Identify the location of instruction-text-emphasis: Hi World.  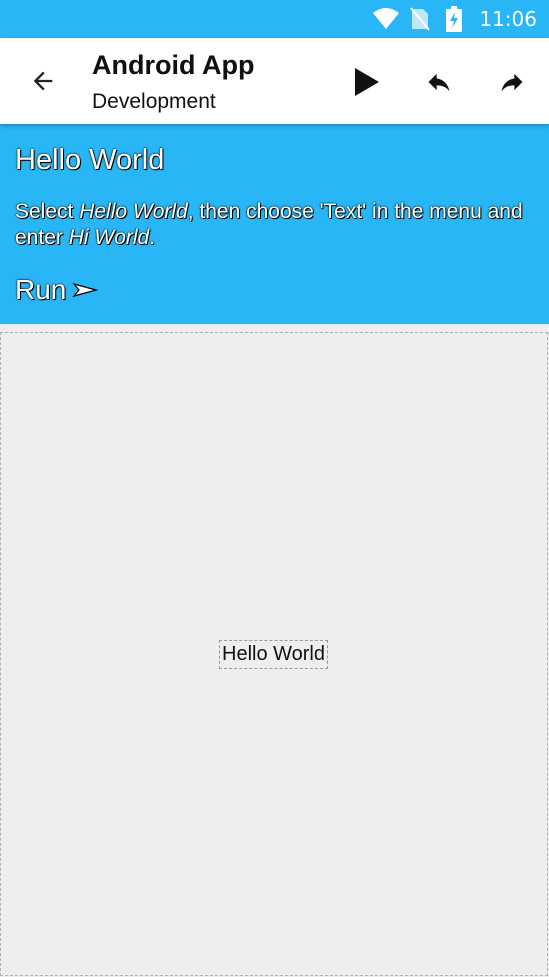
(109, 237).